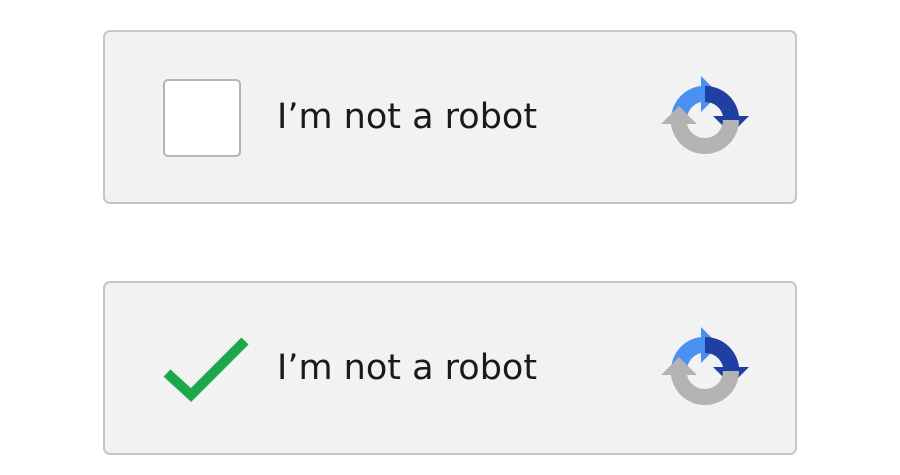  Describe the element at coordinates (205, 368) in the screenshot. I see `checkmark-icon` at that location.